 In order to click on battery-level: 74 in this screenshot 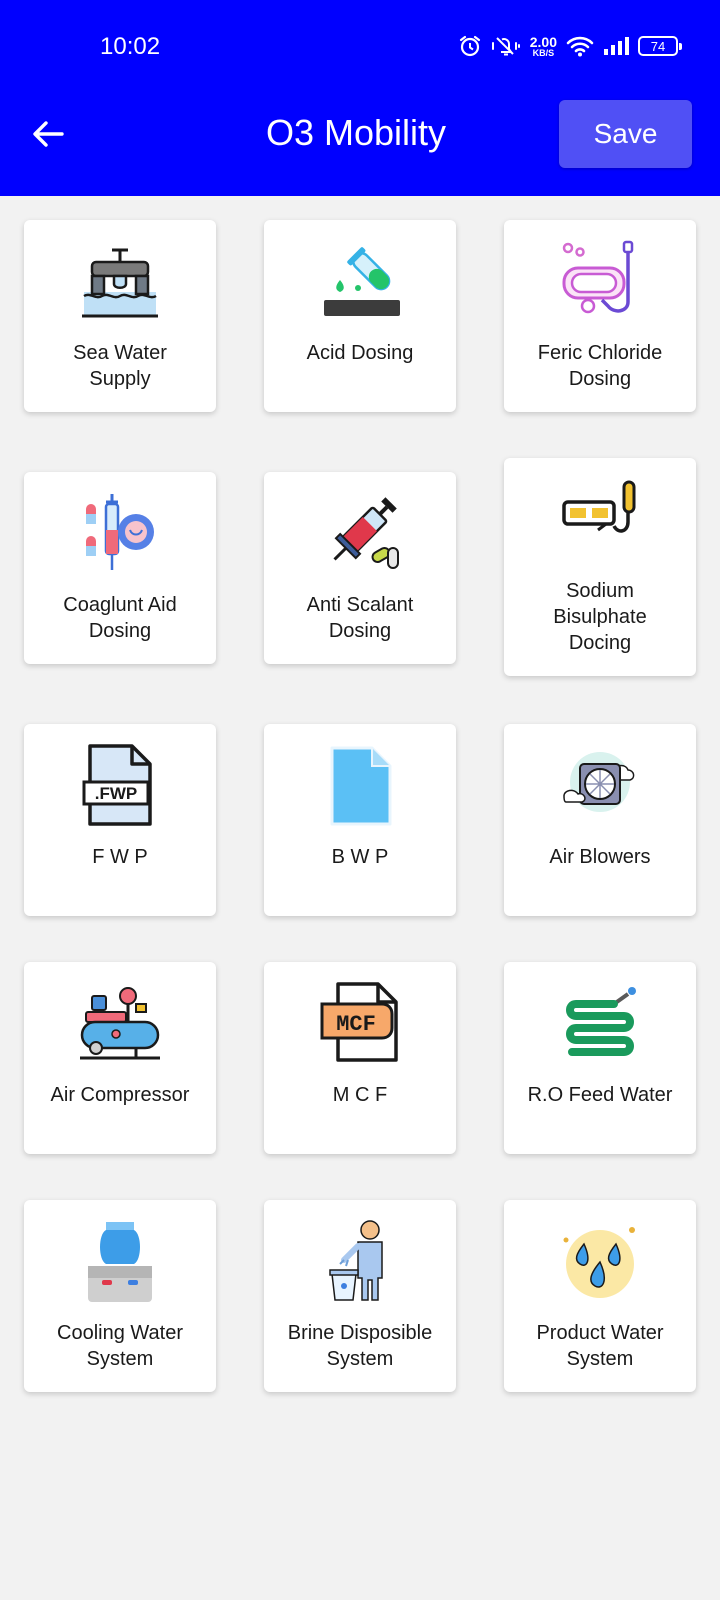, I will do `click(658, 46)`.